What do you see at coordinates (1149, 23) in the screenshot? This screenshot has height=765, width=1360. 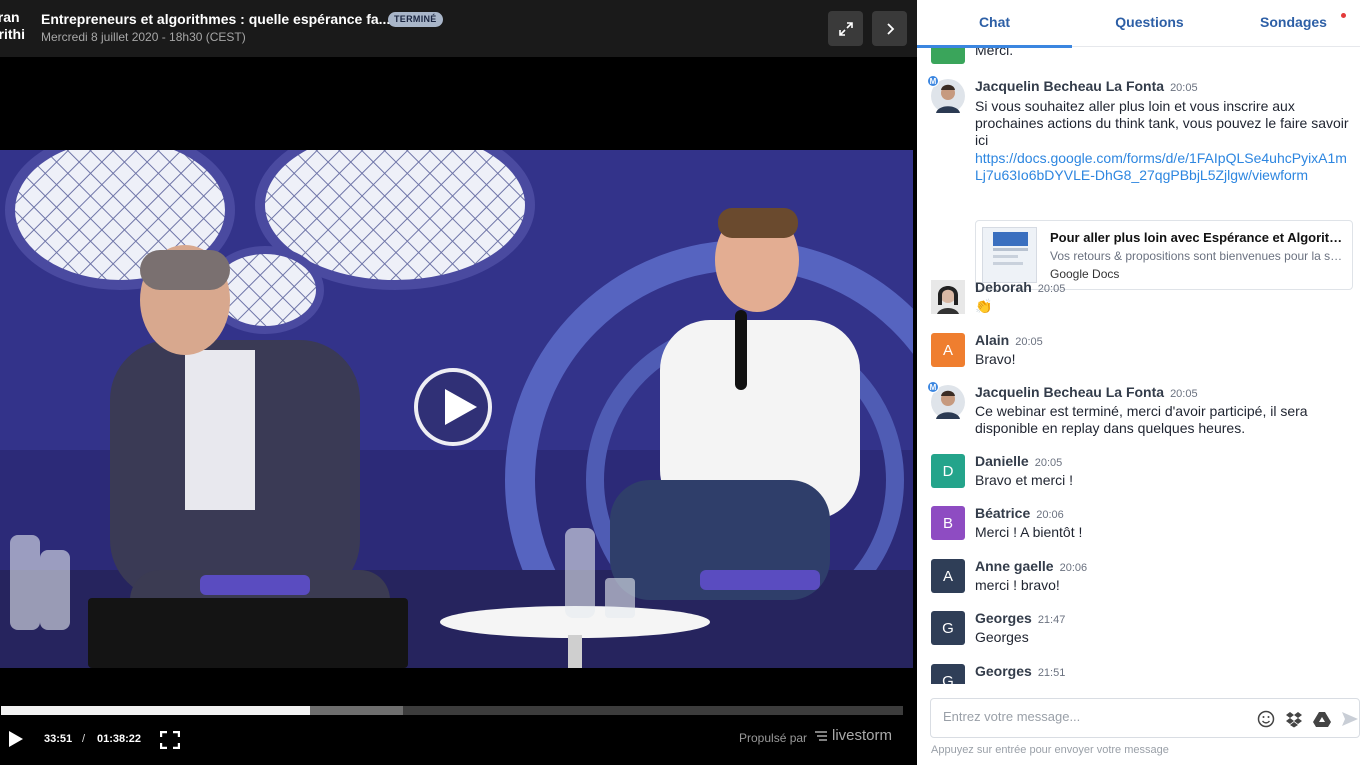 I see `tab-questions: Questions` at bounding box center [1149, 23].